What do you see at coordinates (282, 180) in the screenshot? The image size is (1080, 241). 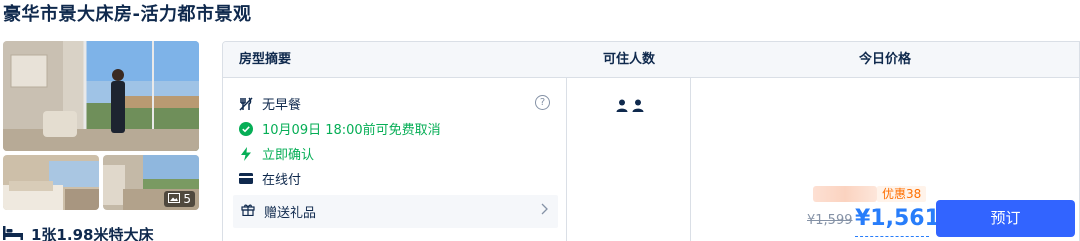 I see `feature-payment-label: 在线付` at bounding box center [282, 180].